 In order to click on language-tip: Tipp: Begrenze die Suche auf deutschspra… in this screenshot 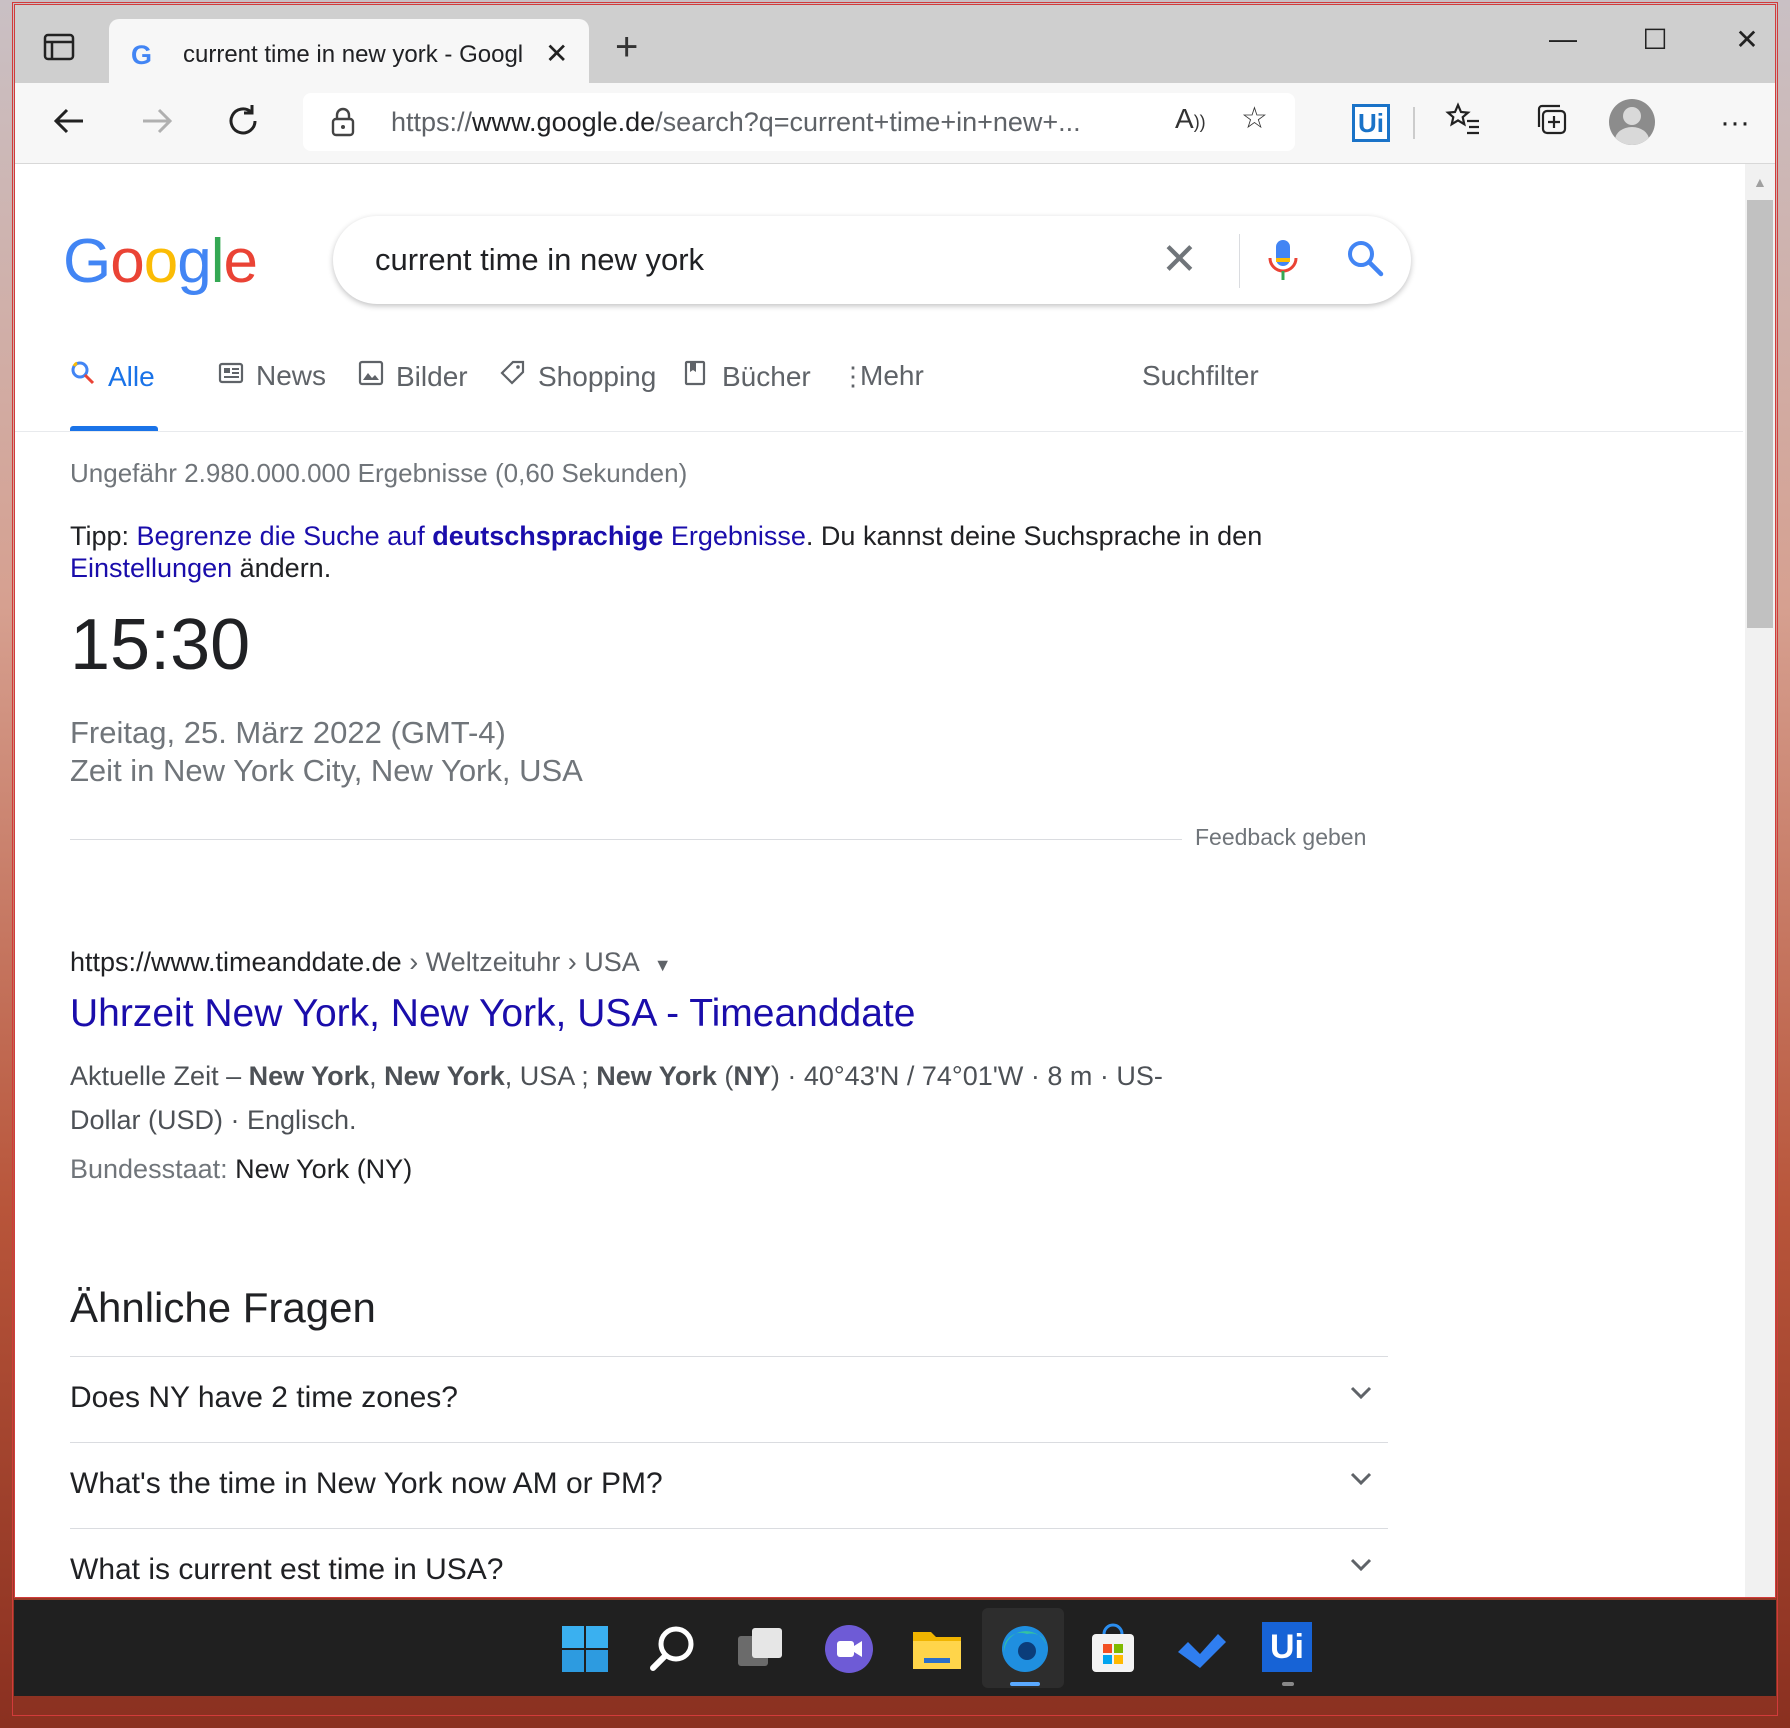, I will do `click(730, 552)`.